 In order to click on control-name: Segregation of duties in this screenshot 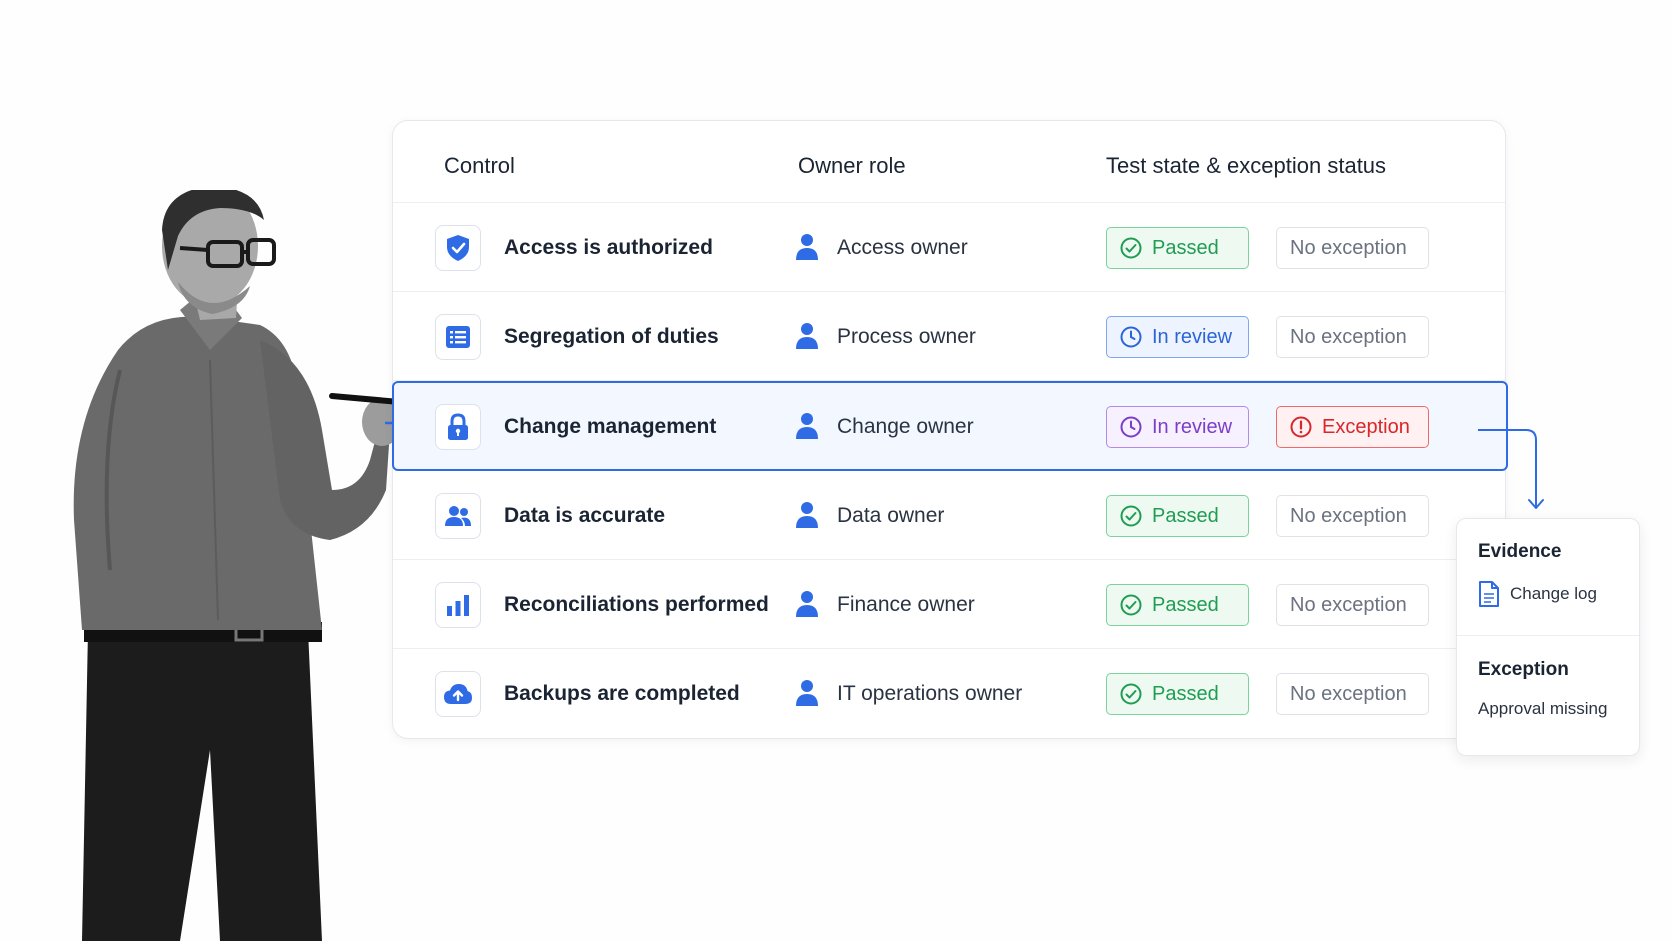, I will do `click(611, 336)`.